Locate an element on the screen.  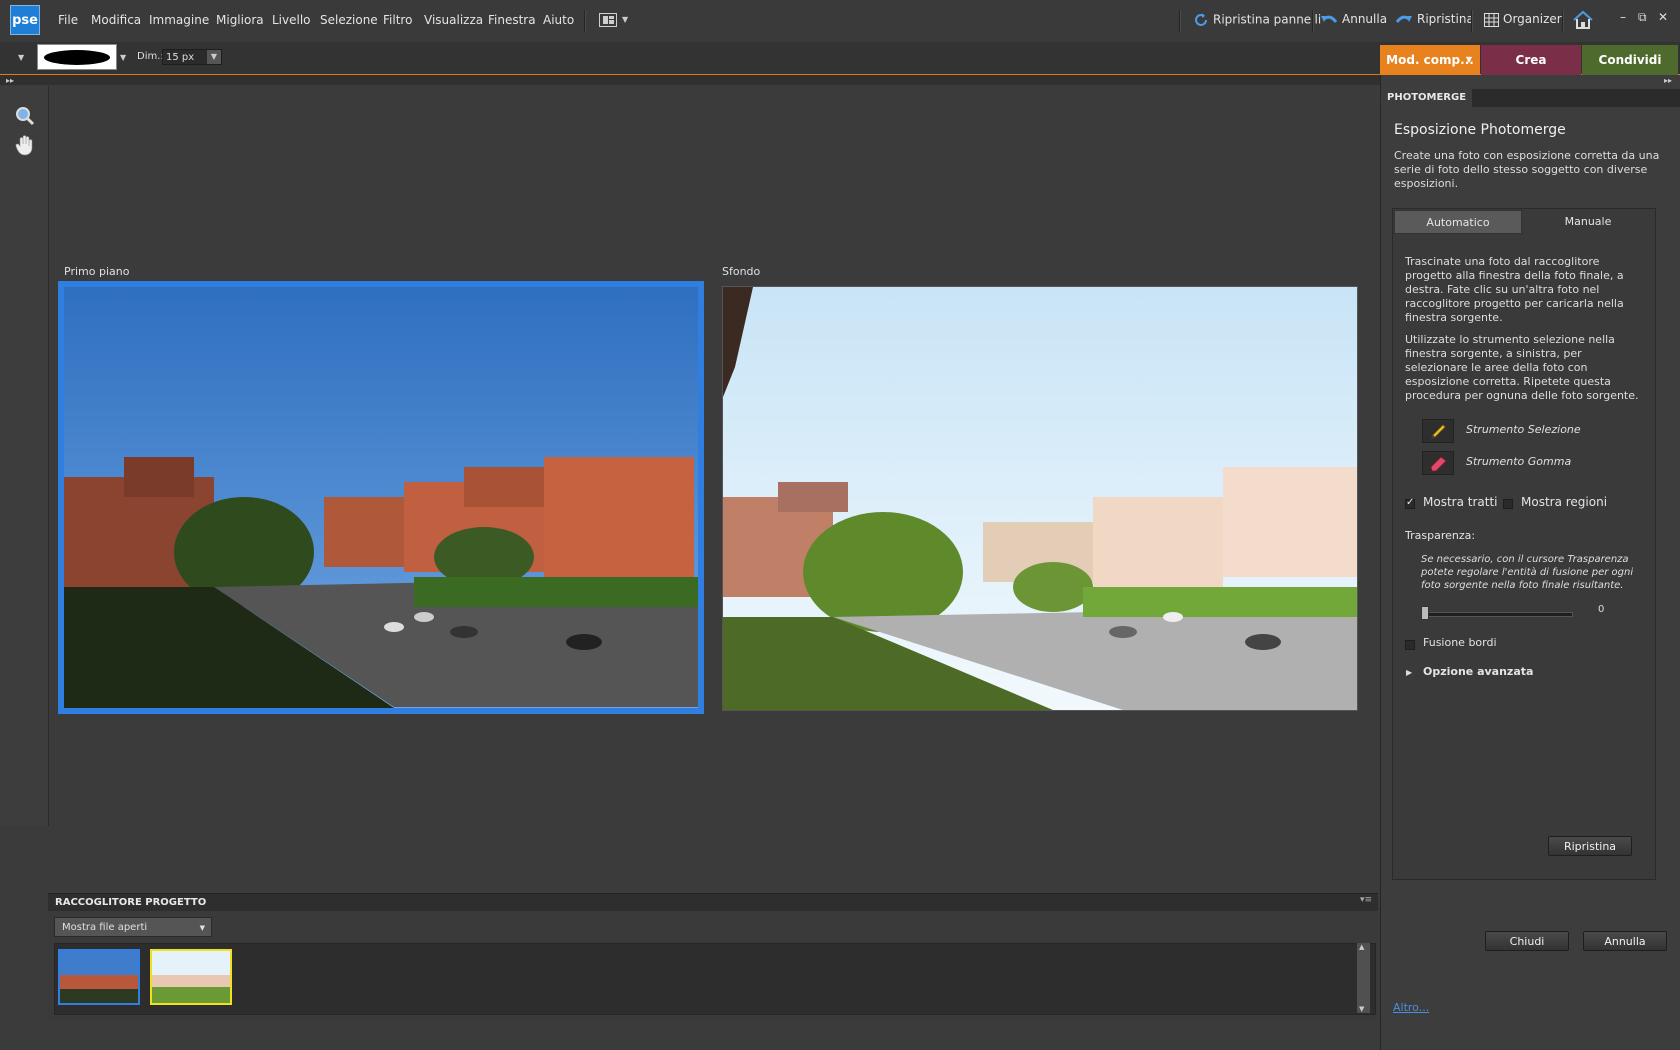
dim-dropdown-icon: ▼ is located at coordinates (214, 57).